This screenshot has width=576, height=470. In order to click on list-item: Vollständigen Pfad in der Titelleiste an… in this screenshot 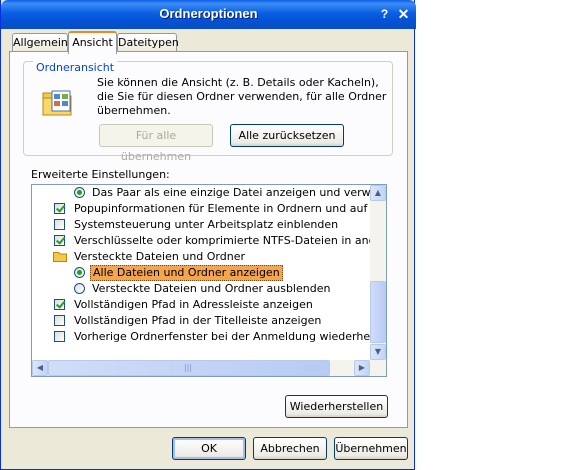, I will do `click(201, 321)`.